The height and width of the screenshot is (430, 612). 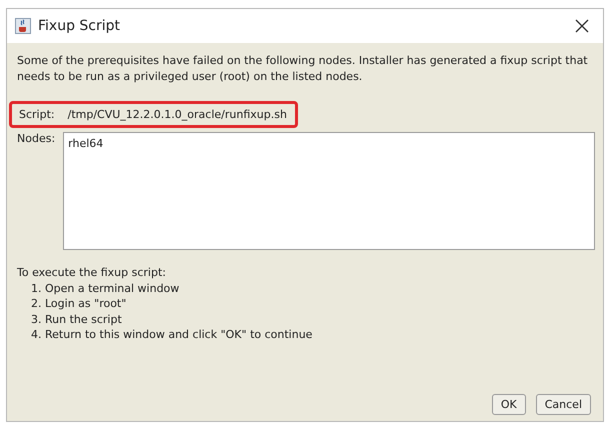 What do you see at coordinates (23, 26) in the screenshot?
I see `cup-icon` at bounding box center [23, 26].